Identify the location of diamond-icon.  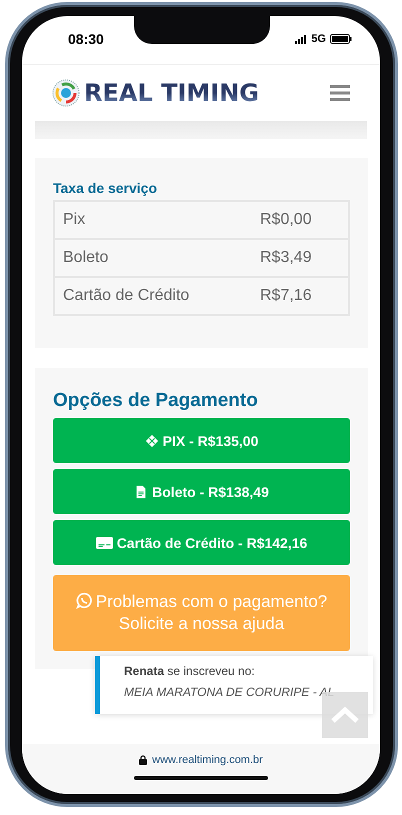
(151, 441).